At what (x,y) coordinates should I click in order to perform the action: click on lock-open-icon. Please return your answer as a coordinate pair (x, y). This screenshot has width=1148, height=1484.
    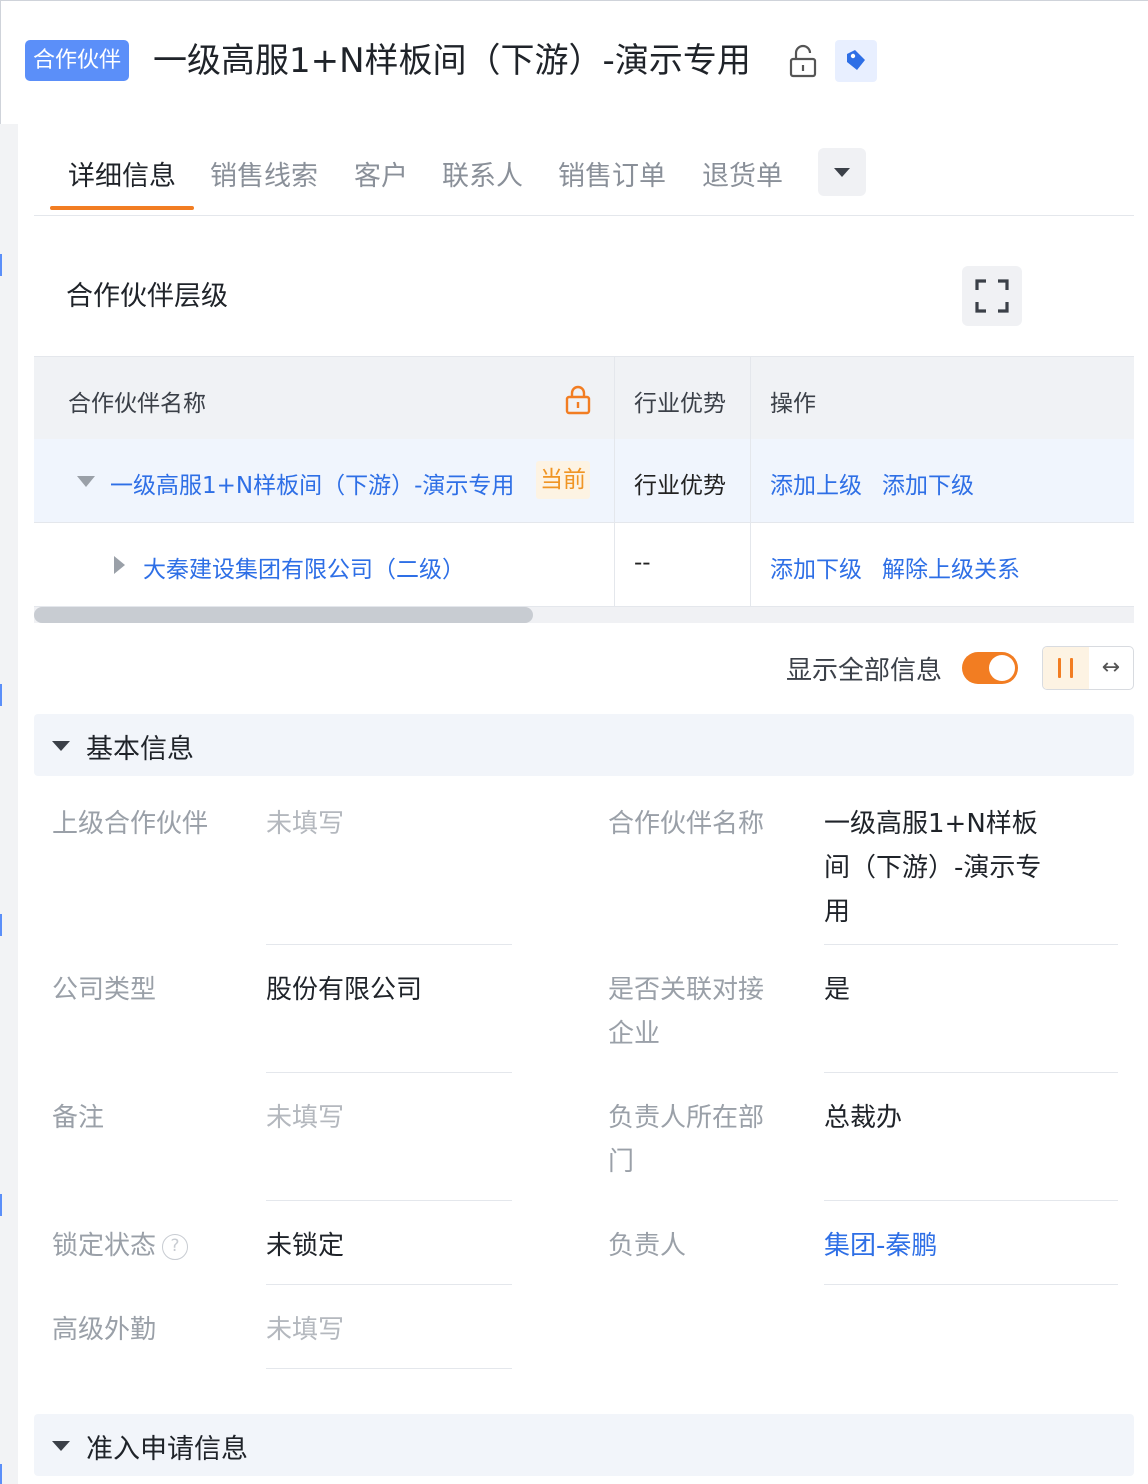
    Looking at the image, I should click on (803, 61).